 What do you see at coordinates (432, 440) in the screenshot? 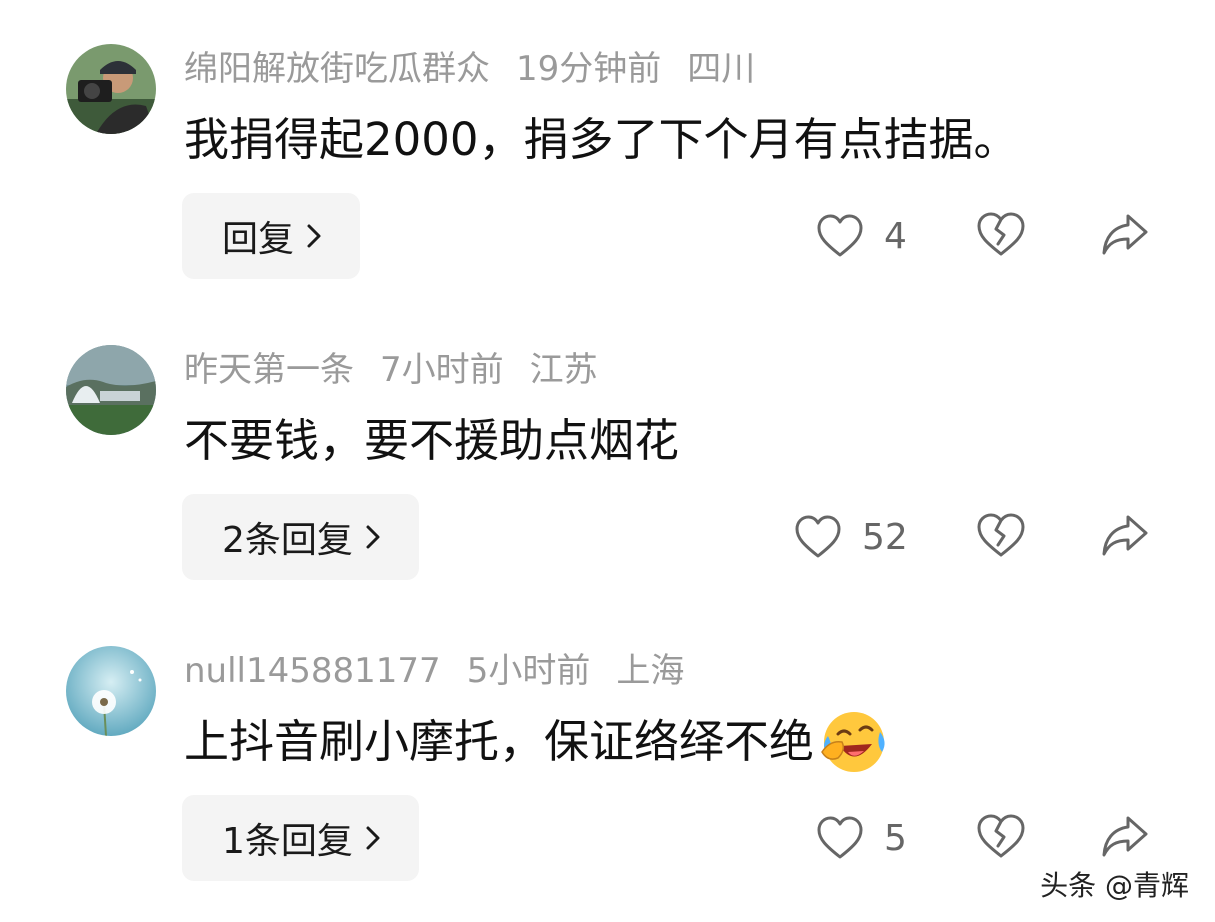
I see `comment-text: 不要钱，要不援助点烟花` at bounding box center [432, 440].